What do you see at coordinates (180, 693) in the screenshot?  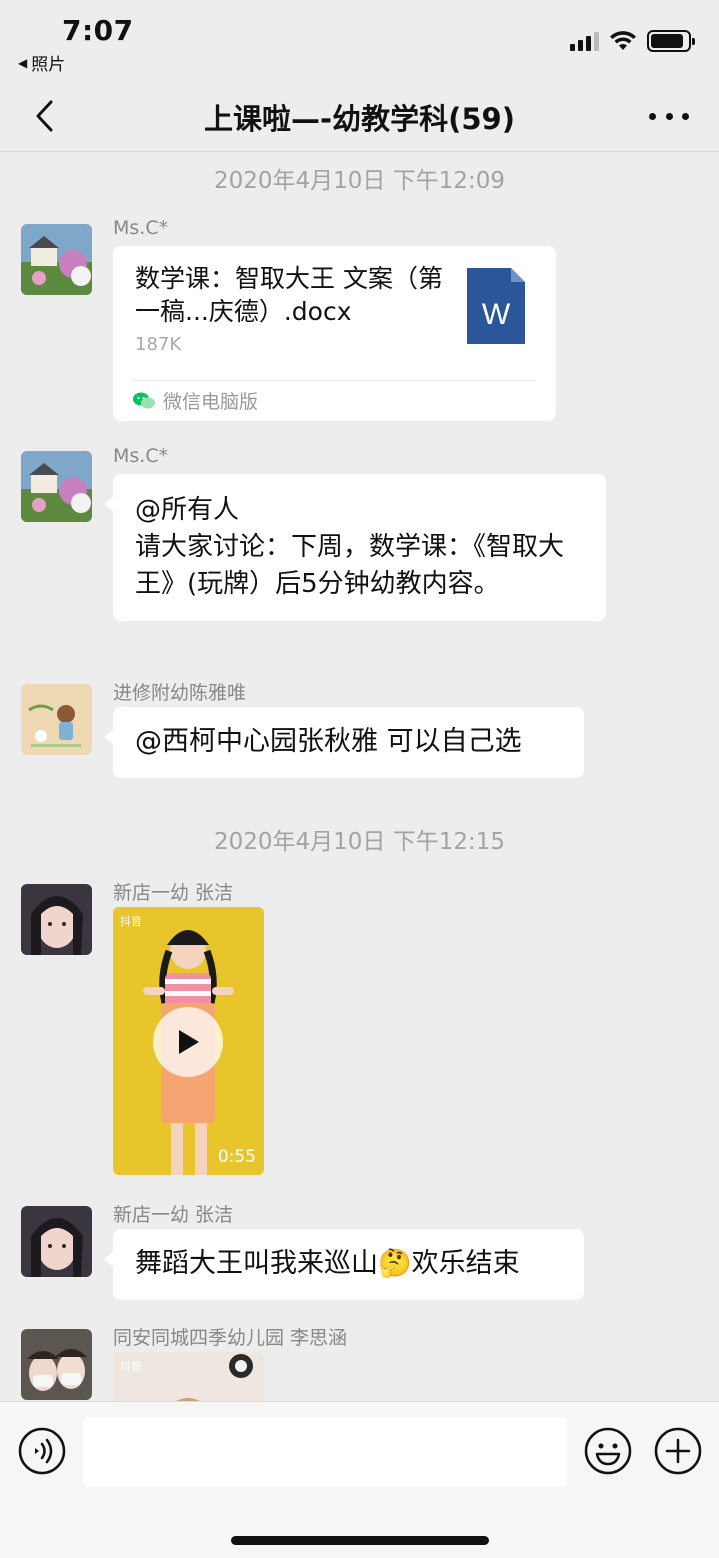 I see `sender-name: 进修附幼陈雅唯` at bounding box center [180, 693].